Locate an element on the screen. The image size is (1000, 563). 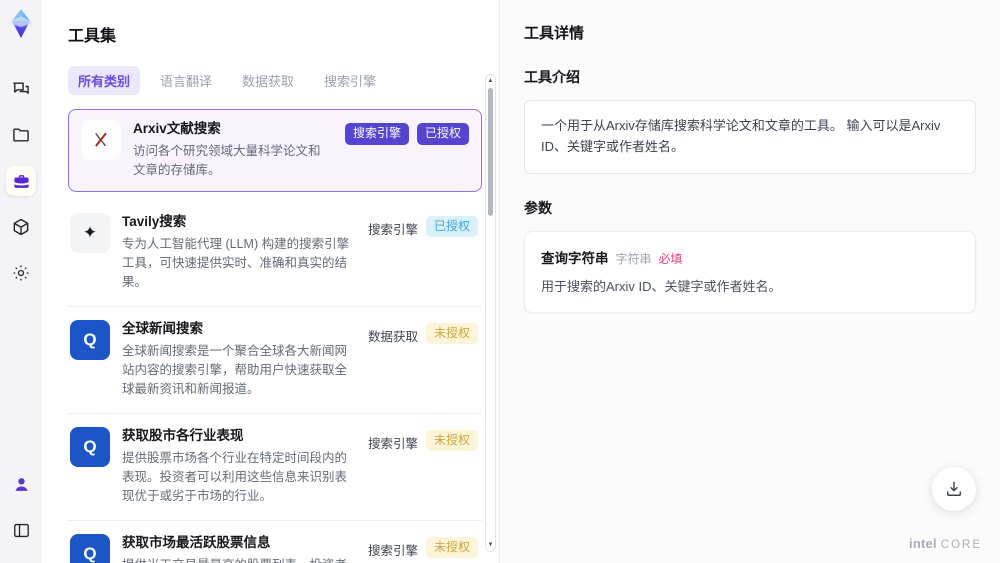
param-card: 查询字符串 字符串 必填 用于搜索的Arxiv ID、关键字或作者姓名。 is located at coordinates (750, 271).